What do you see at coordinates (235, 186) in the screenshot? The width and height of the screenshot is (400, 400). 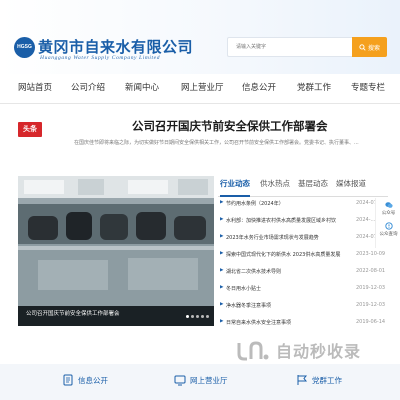 I see `tab-industry-news: 行业动态` at bounding box center [235, 186].